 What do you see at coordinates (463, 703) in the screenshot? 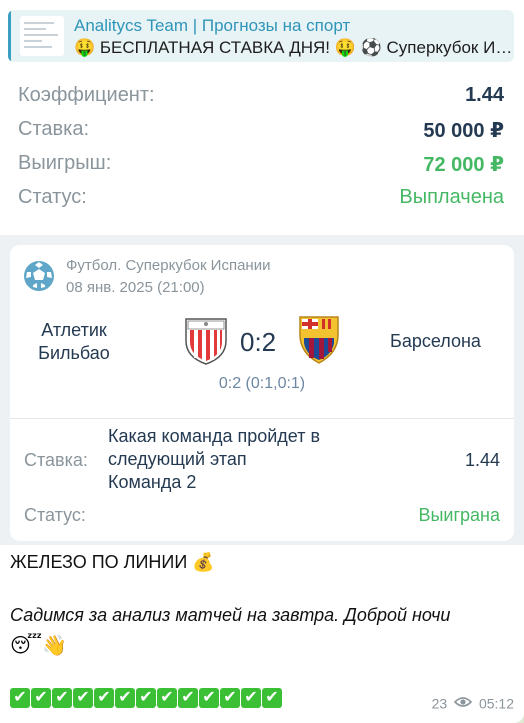
I see `eye-icon` at bounding box center [463, 703].